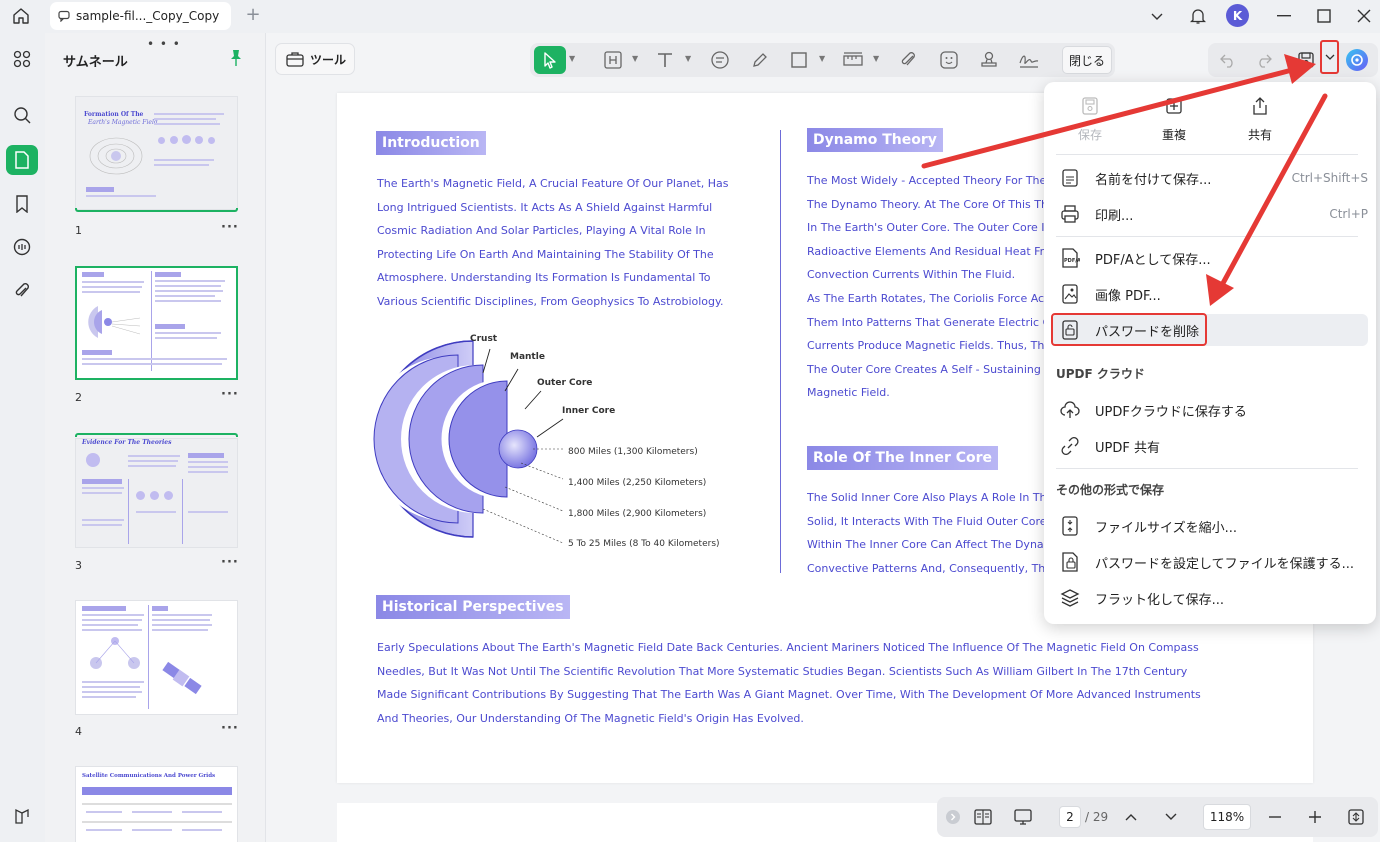  Describe the element at coordinates (1198, 16) in the screenshot. I see `bell-icon` at that location.